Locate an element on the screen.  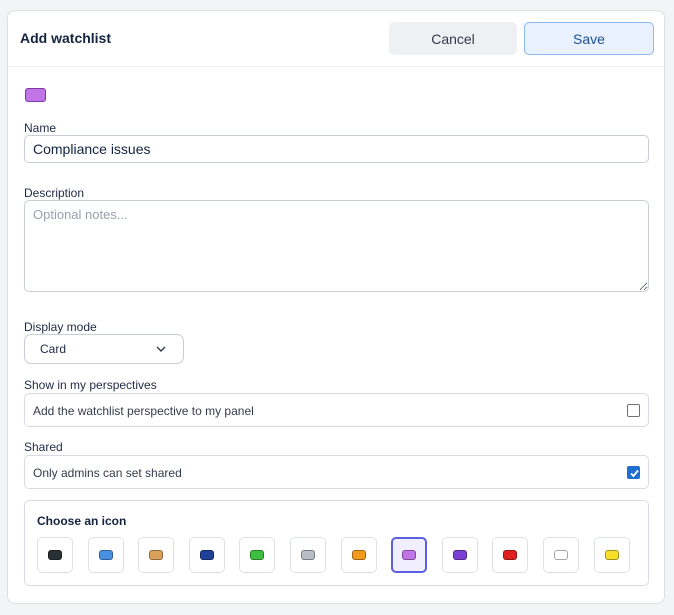
save-button: Save is located at coordinates (589, 38).